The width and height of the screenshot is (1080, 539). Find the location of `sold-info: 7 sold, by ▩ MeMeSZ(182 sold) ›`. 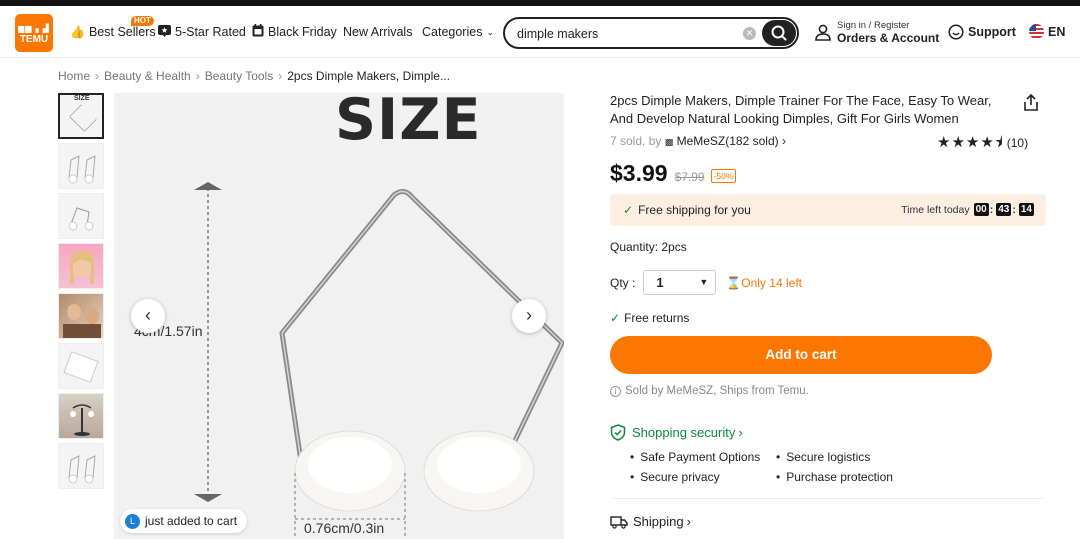

sold-info: 7 sold, by ▩ MeMeSZ(182 sold) › is located at coordinates (698, 141).